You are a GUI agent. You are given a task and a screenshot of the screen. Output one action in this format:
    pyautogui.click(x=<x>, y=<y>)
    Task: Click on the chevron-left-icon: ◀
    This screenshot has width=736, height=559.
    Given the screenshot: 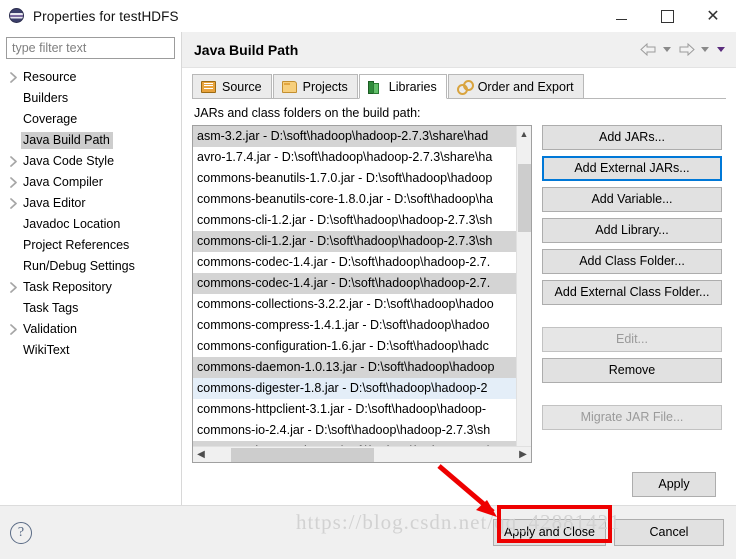 What is the action you would take?
    pyautogui.click(x=201, y=455)
    